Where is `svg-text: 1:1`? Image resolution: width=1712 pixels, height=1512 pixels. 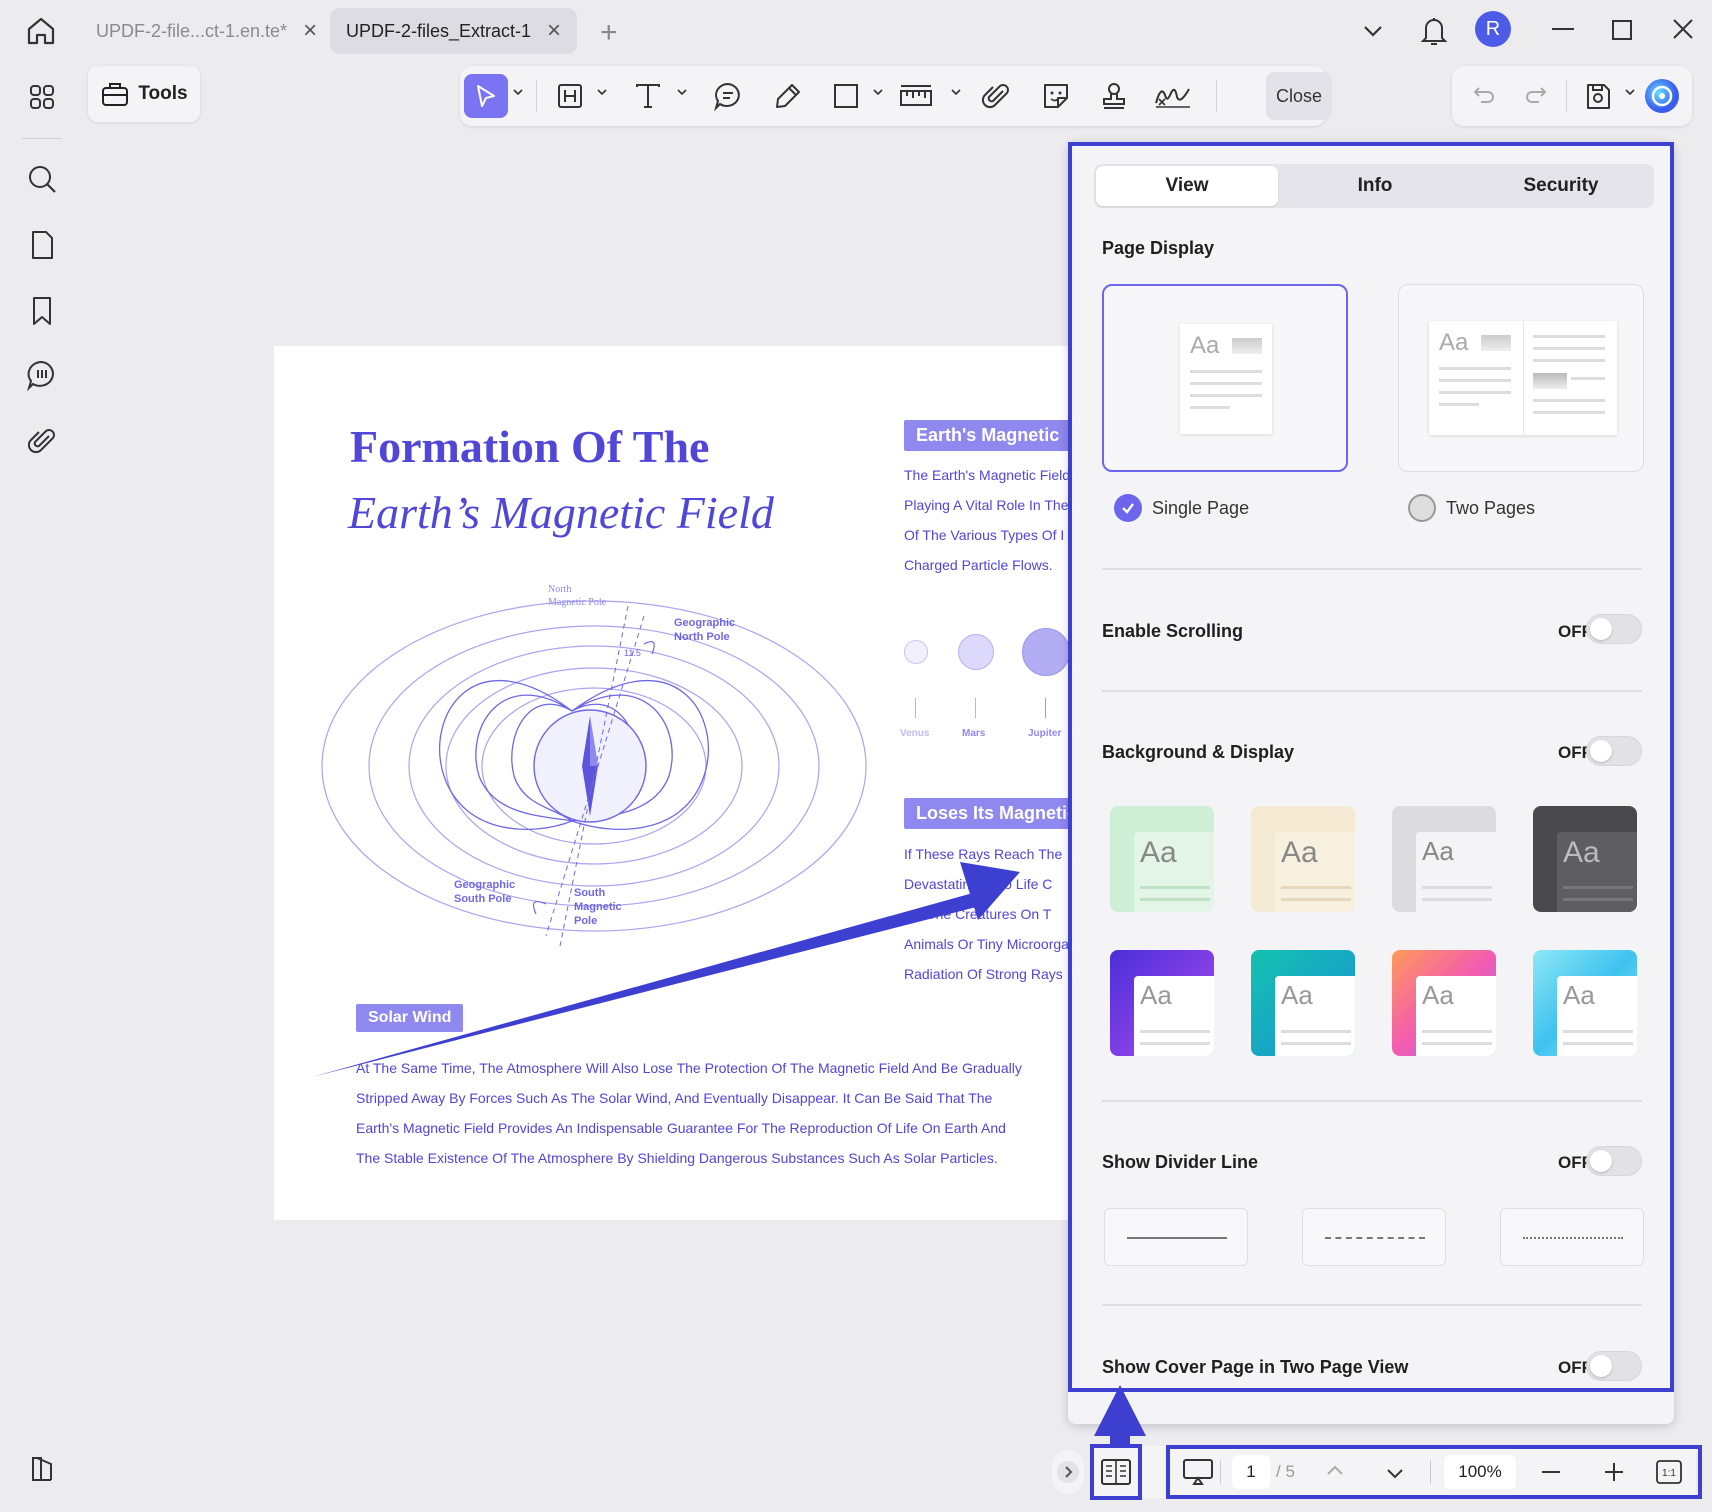
svg-text: 1:1 is located at coordinates (1669, 1473).